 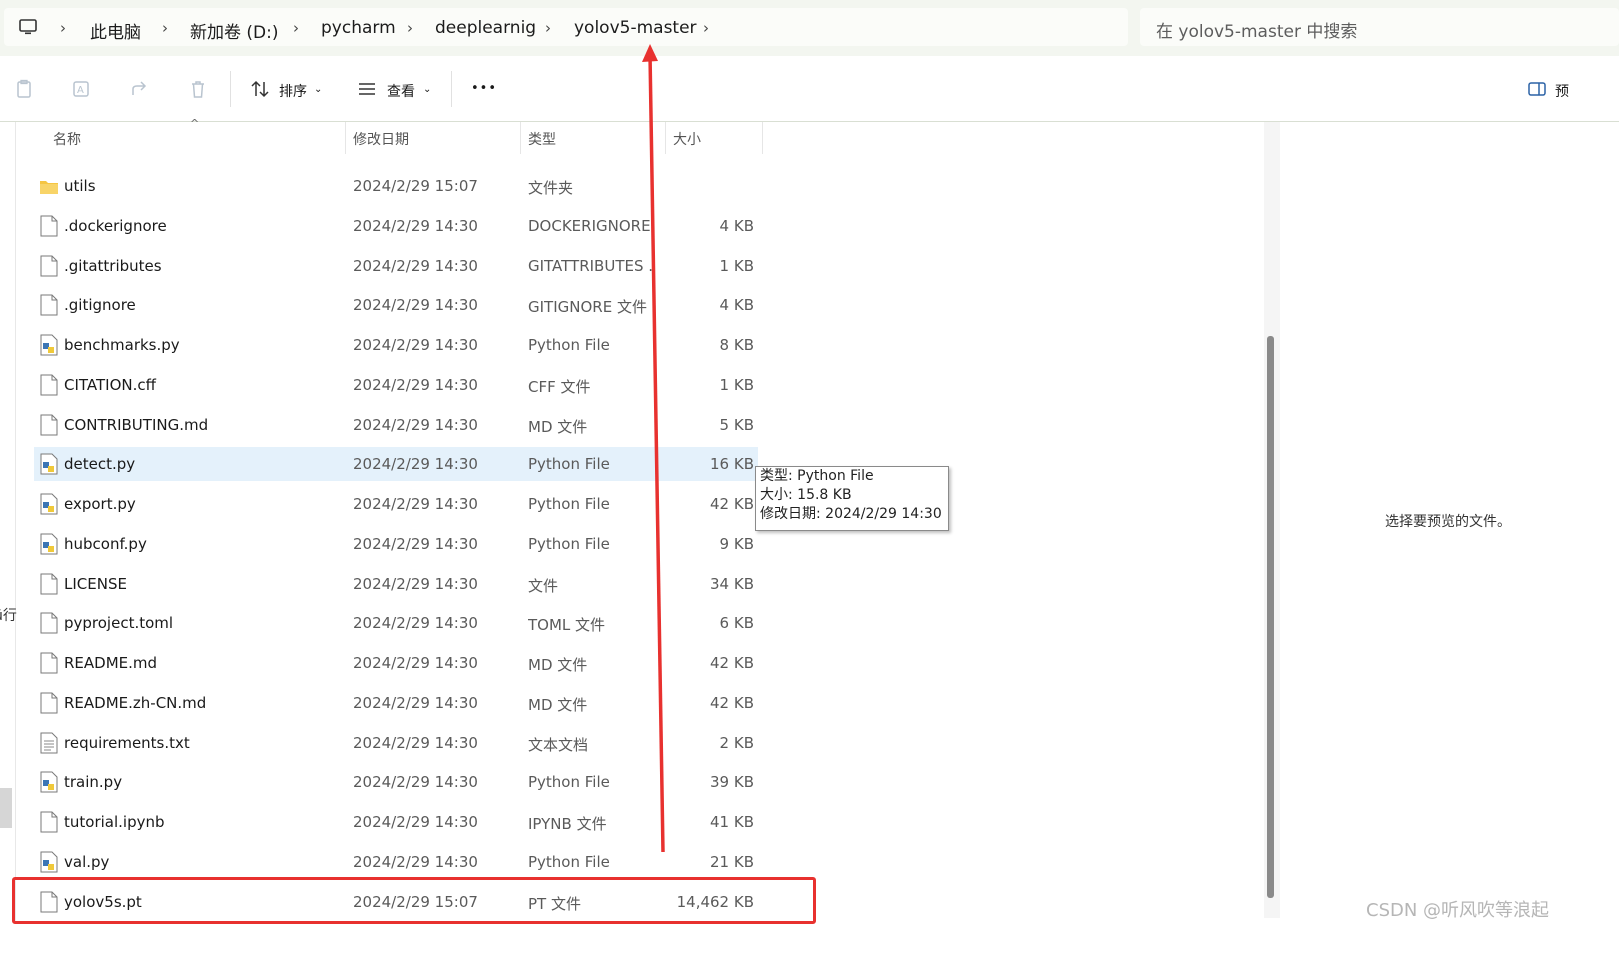 What do you see at coordinates (414, 900) in the screenshot?
I see `annotation-highlight-box` at bounding box center [414, 900].